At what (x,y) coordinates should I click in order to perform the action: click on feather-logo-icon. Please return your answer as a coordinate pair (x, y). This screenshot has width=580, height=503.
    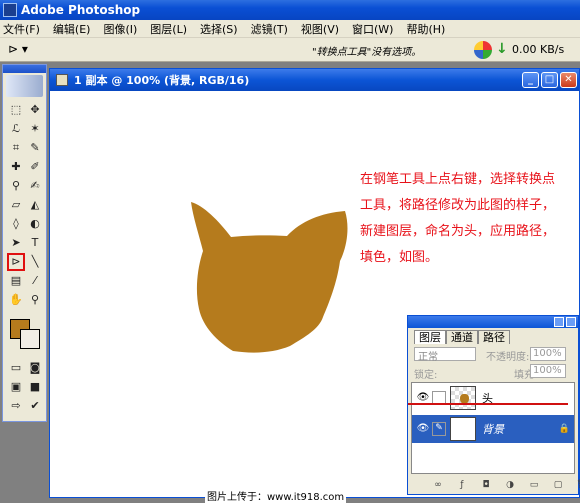
    Looking at the image, I should click on (24, 86).